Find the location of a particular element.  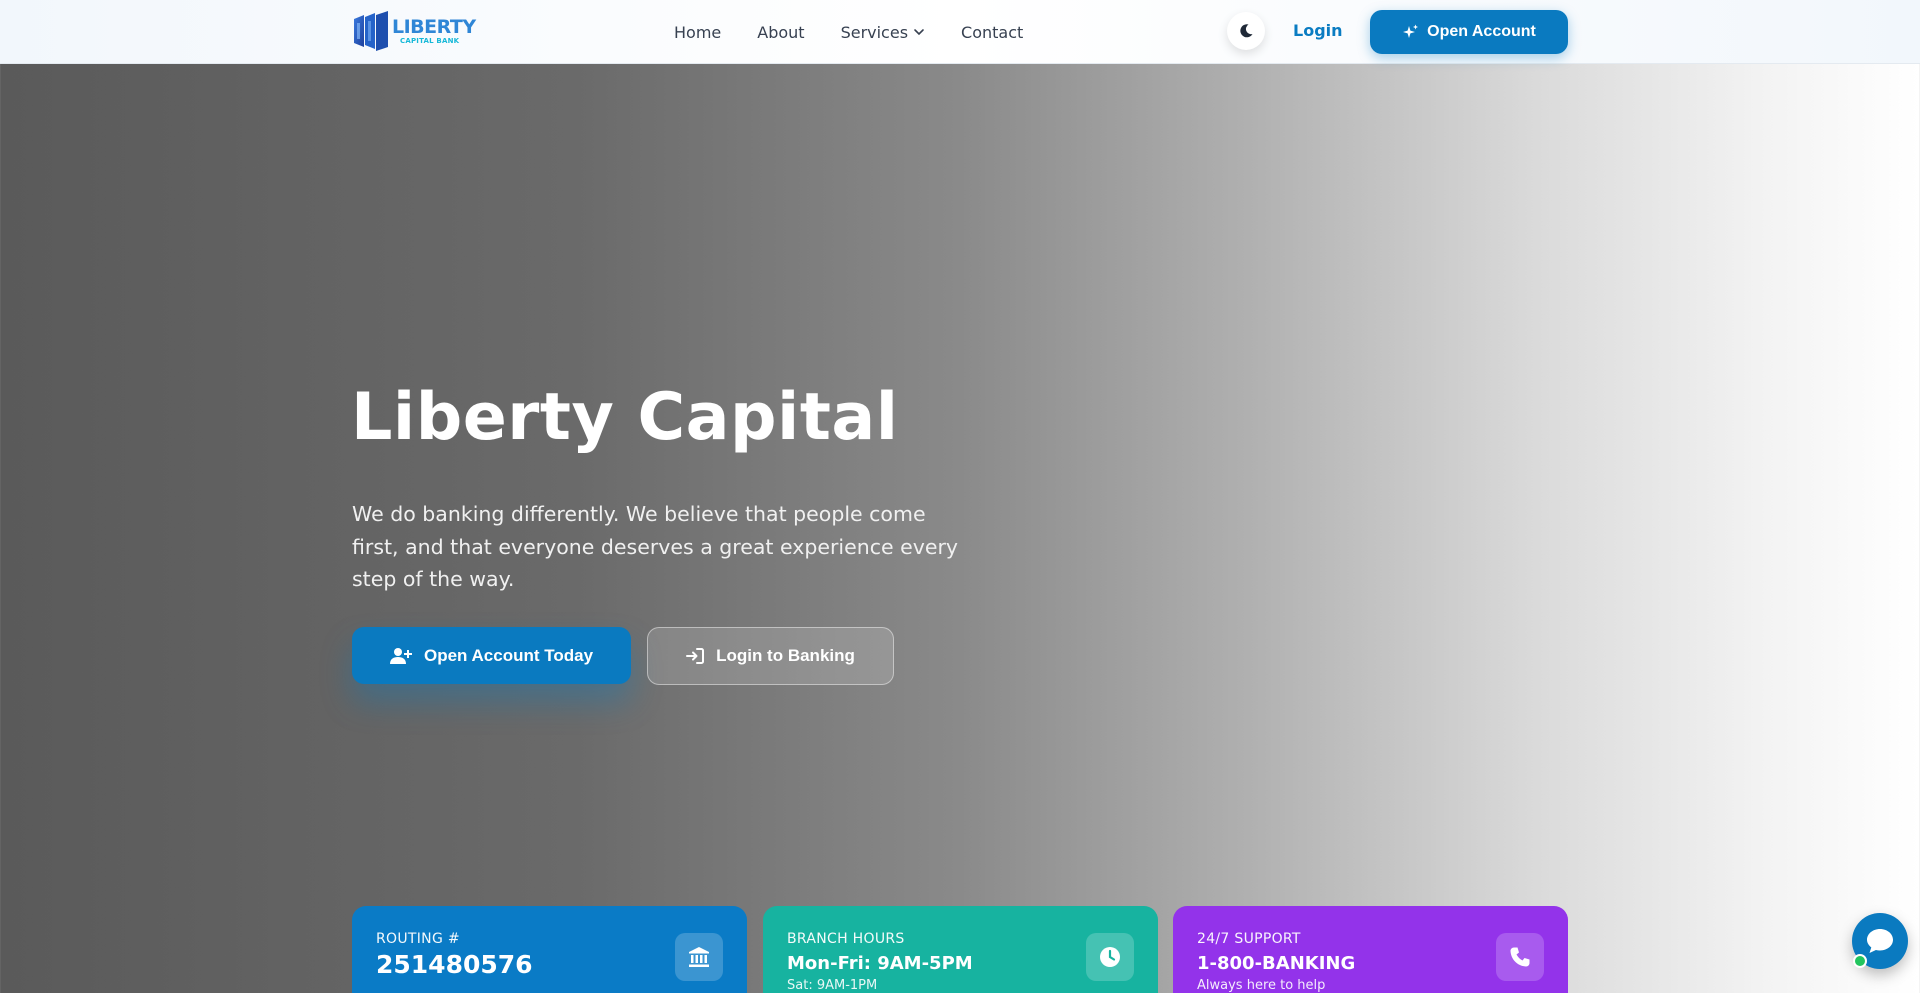

nav-link-about: About is located at coordinates (780, 32).